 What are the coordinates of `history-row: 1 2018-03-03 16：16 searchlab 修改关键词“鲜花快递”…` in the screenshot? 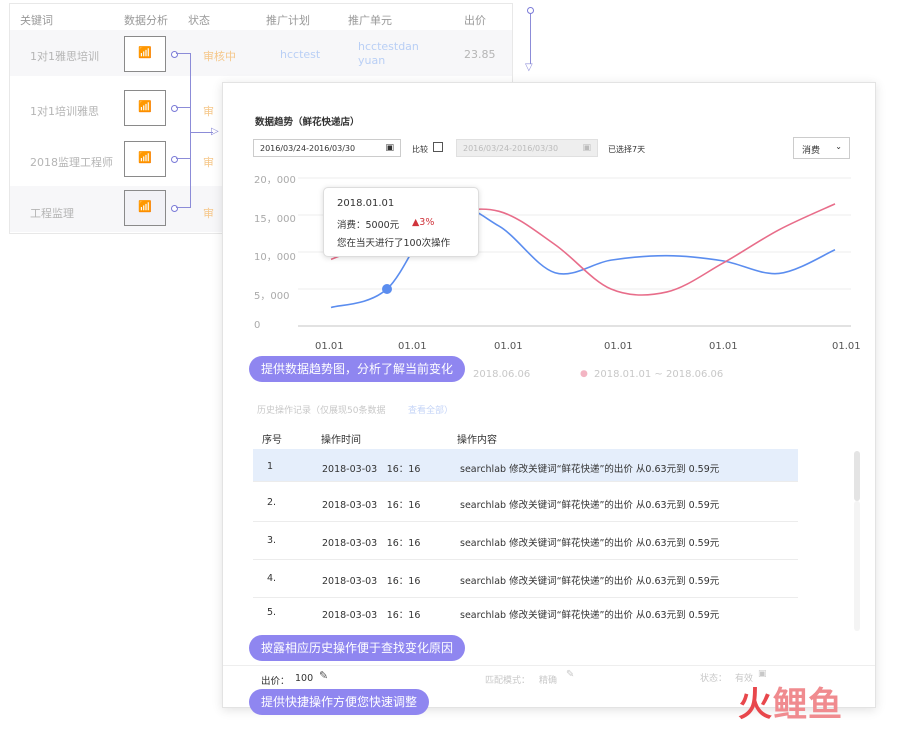 It's located at (525, 465).